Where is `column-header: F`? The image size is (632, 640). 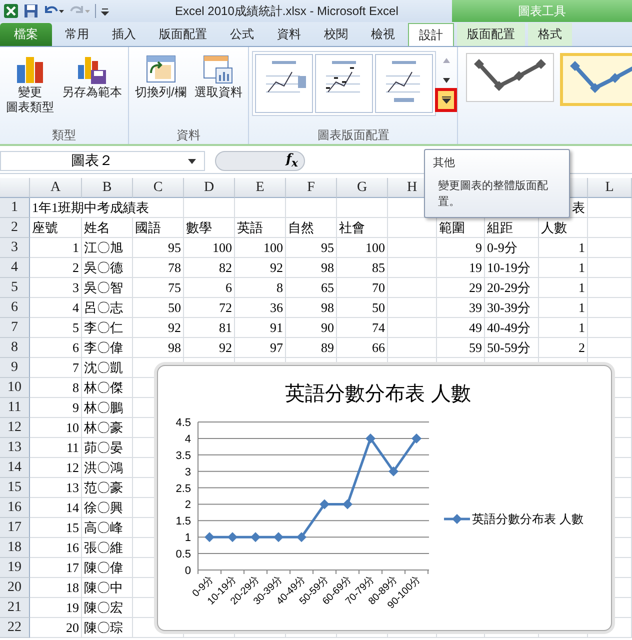 column-header: F is located at coordinates (311, 188).